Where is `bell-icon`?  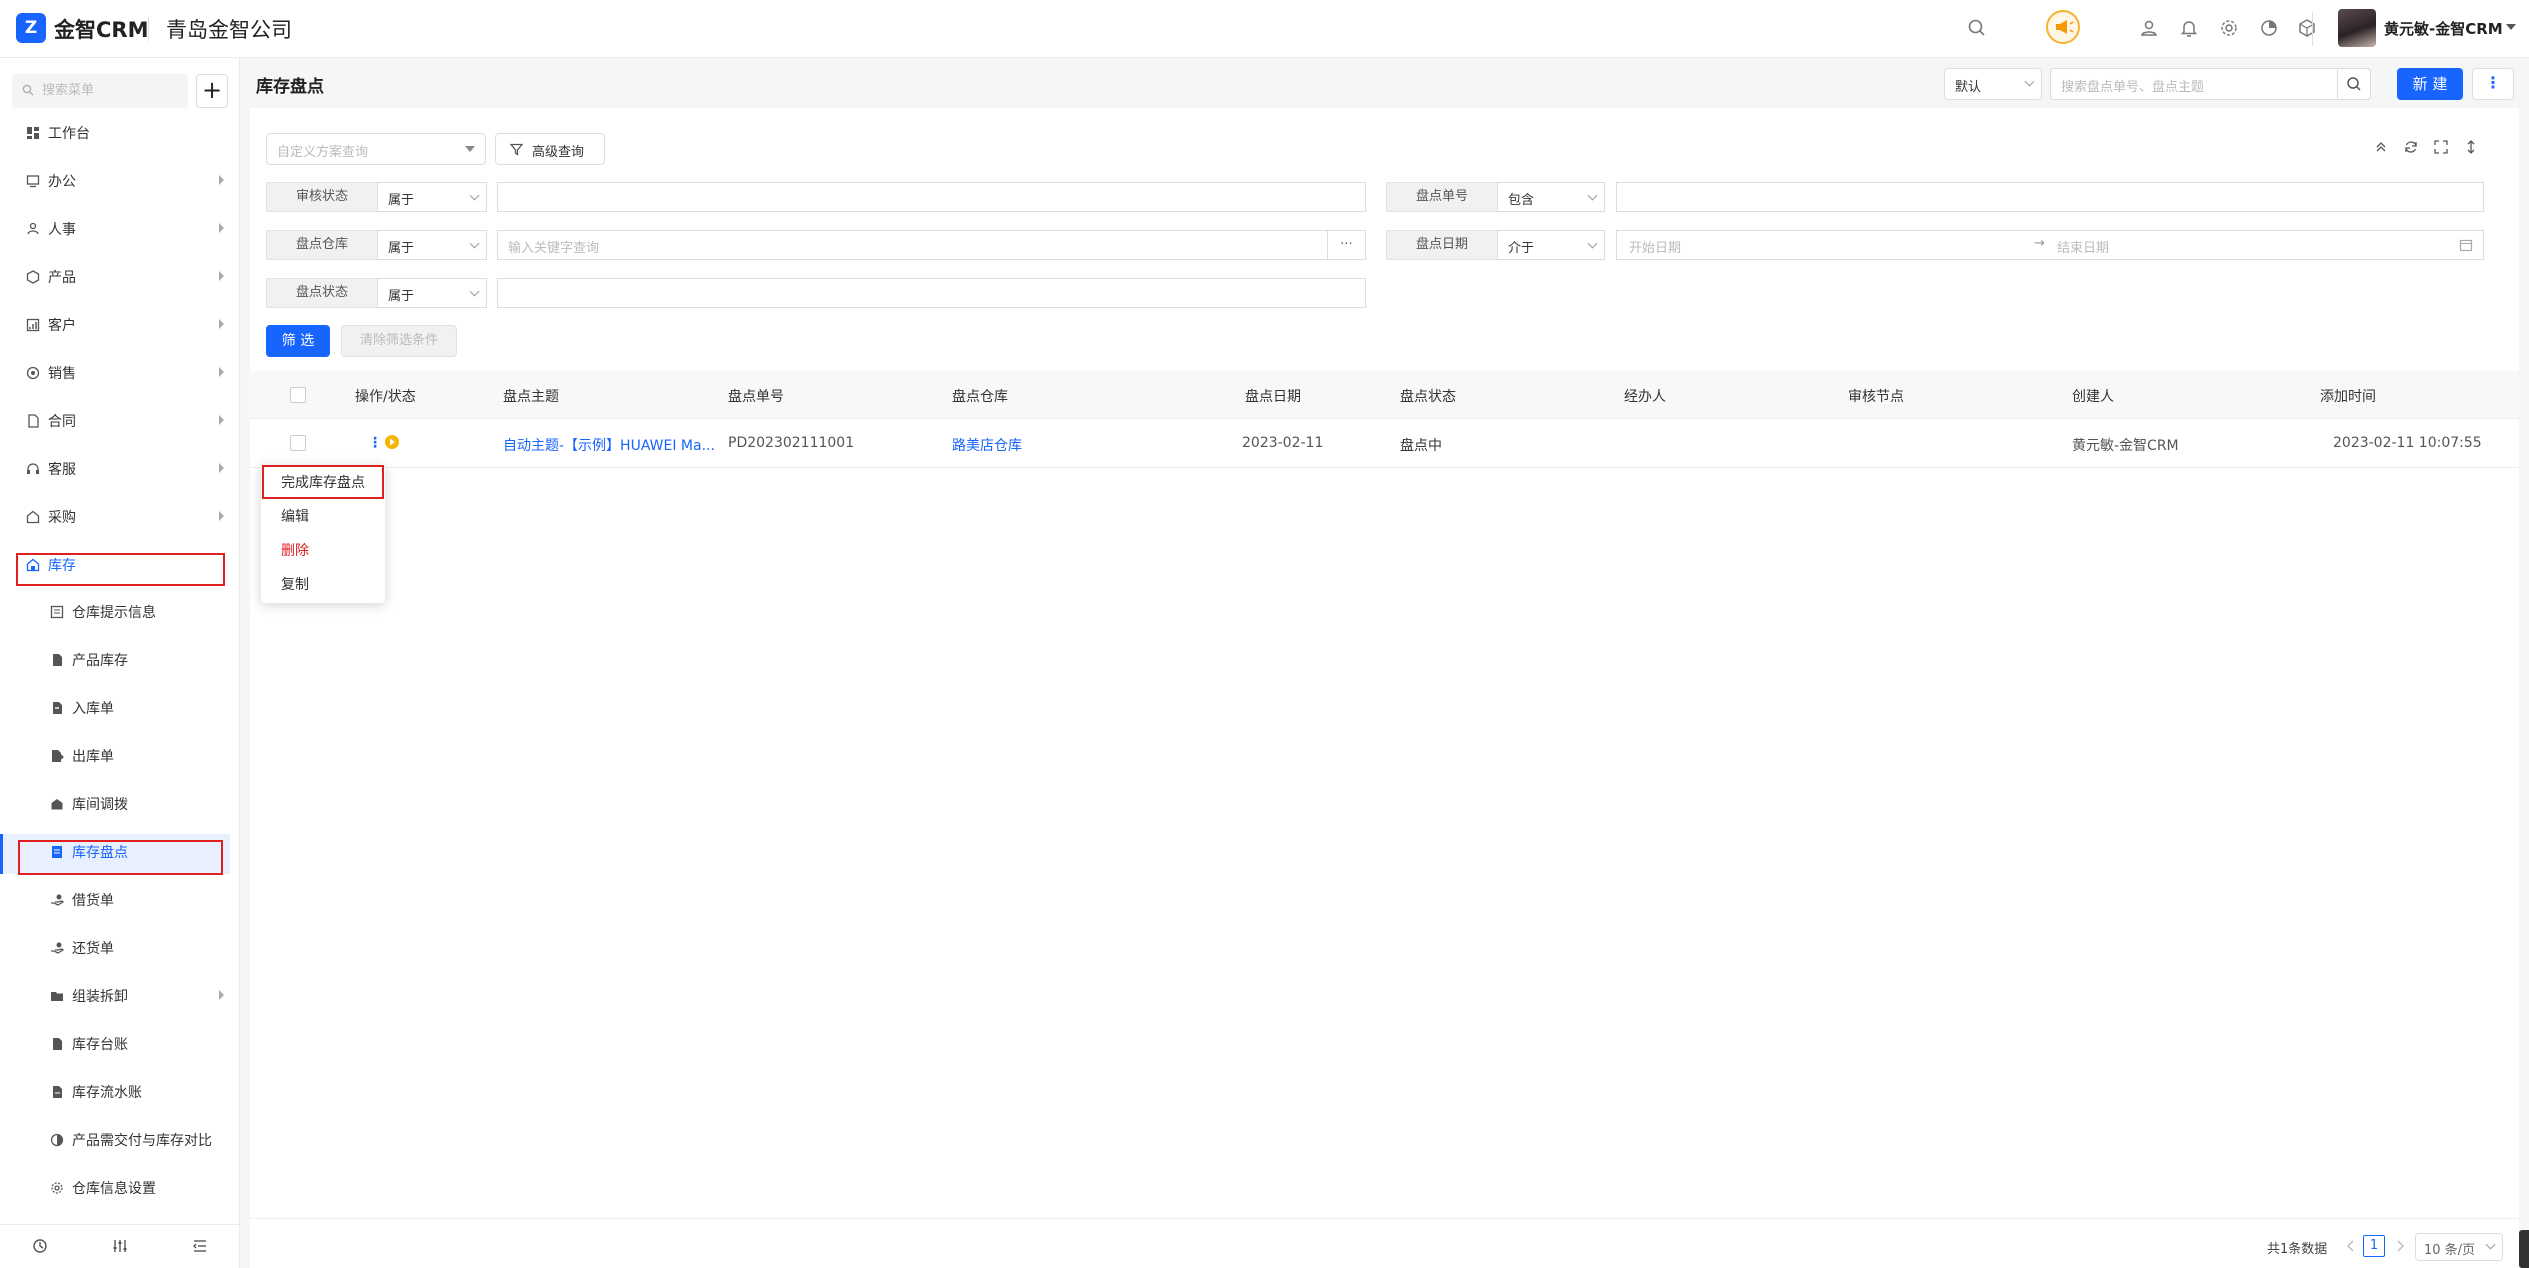 bell-icon is located at coordinates (2190, 29).